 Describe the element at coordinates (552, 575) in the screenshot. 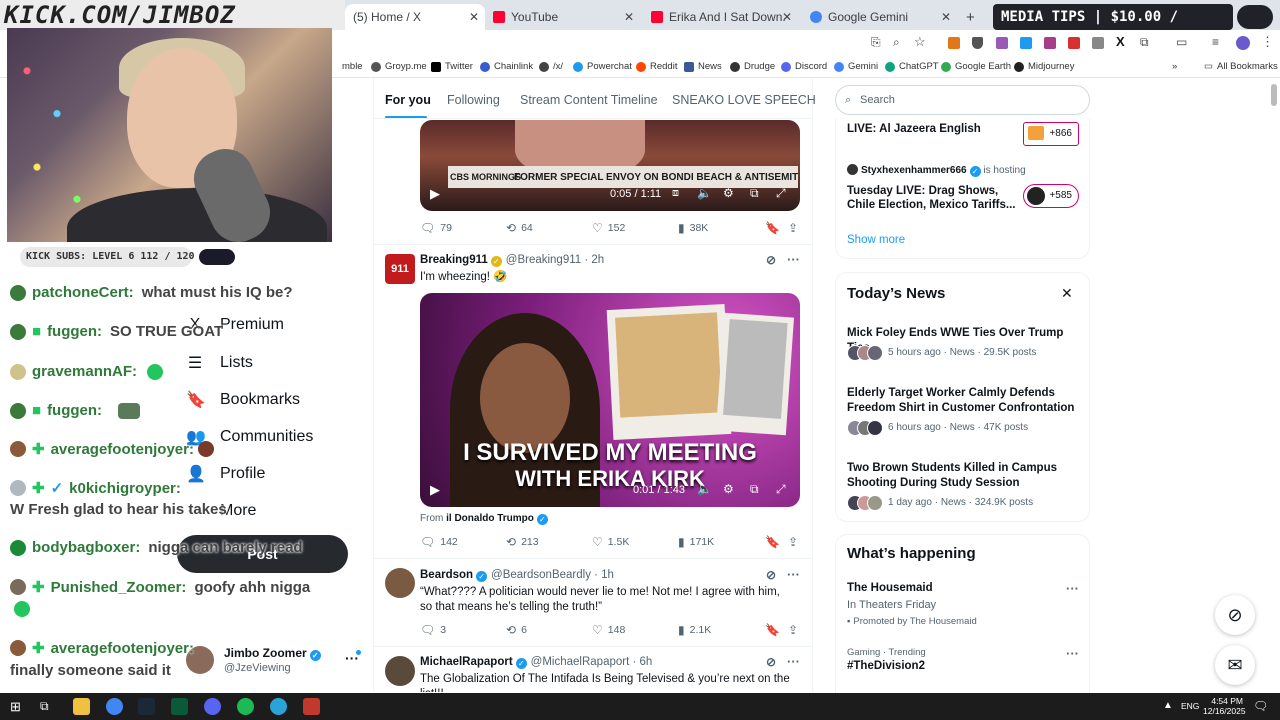

I see `author-handle: @BeardsonBeardly · 1h` at that location.